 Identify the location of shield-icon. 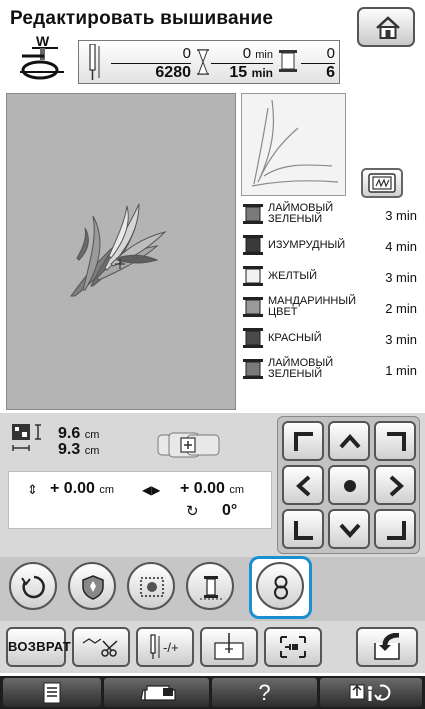
(93, 587).